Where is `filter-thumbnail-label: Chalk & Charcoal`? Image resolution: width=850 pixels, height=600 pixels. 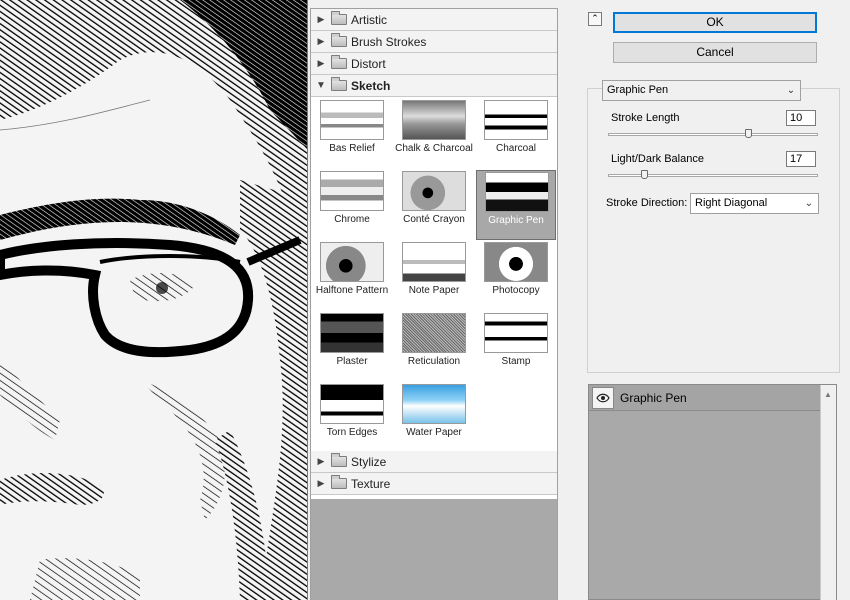 filter-thumbnail-label: Chalk & Charcoal is located at coordinates (434, 148).